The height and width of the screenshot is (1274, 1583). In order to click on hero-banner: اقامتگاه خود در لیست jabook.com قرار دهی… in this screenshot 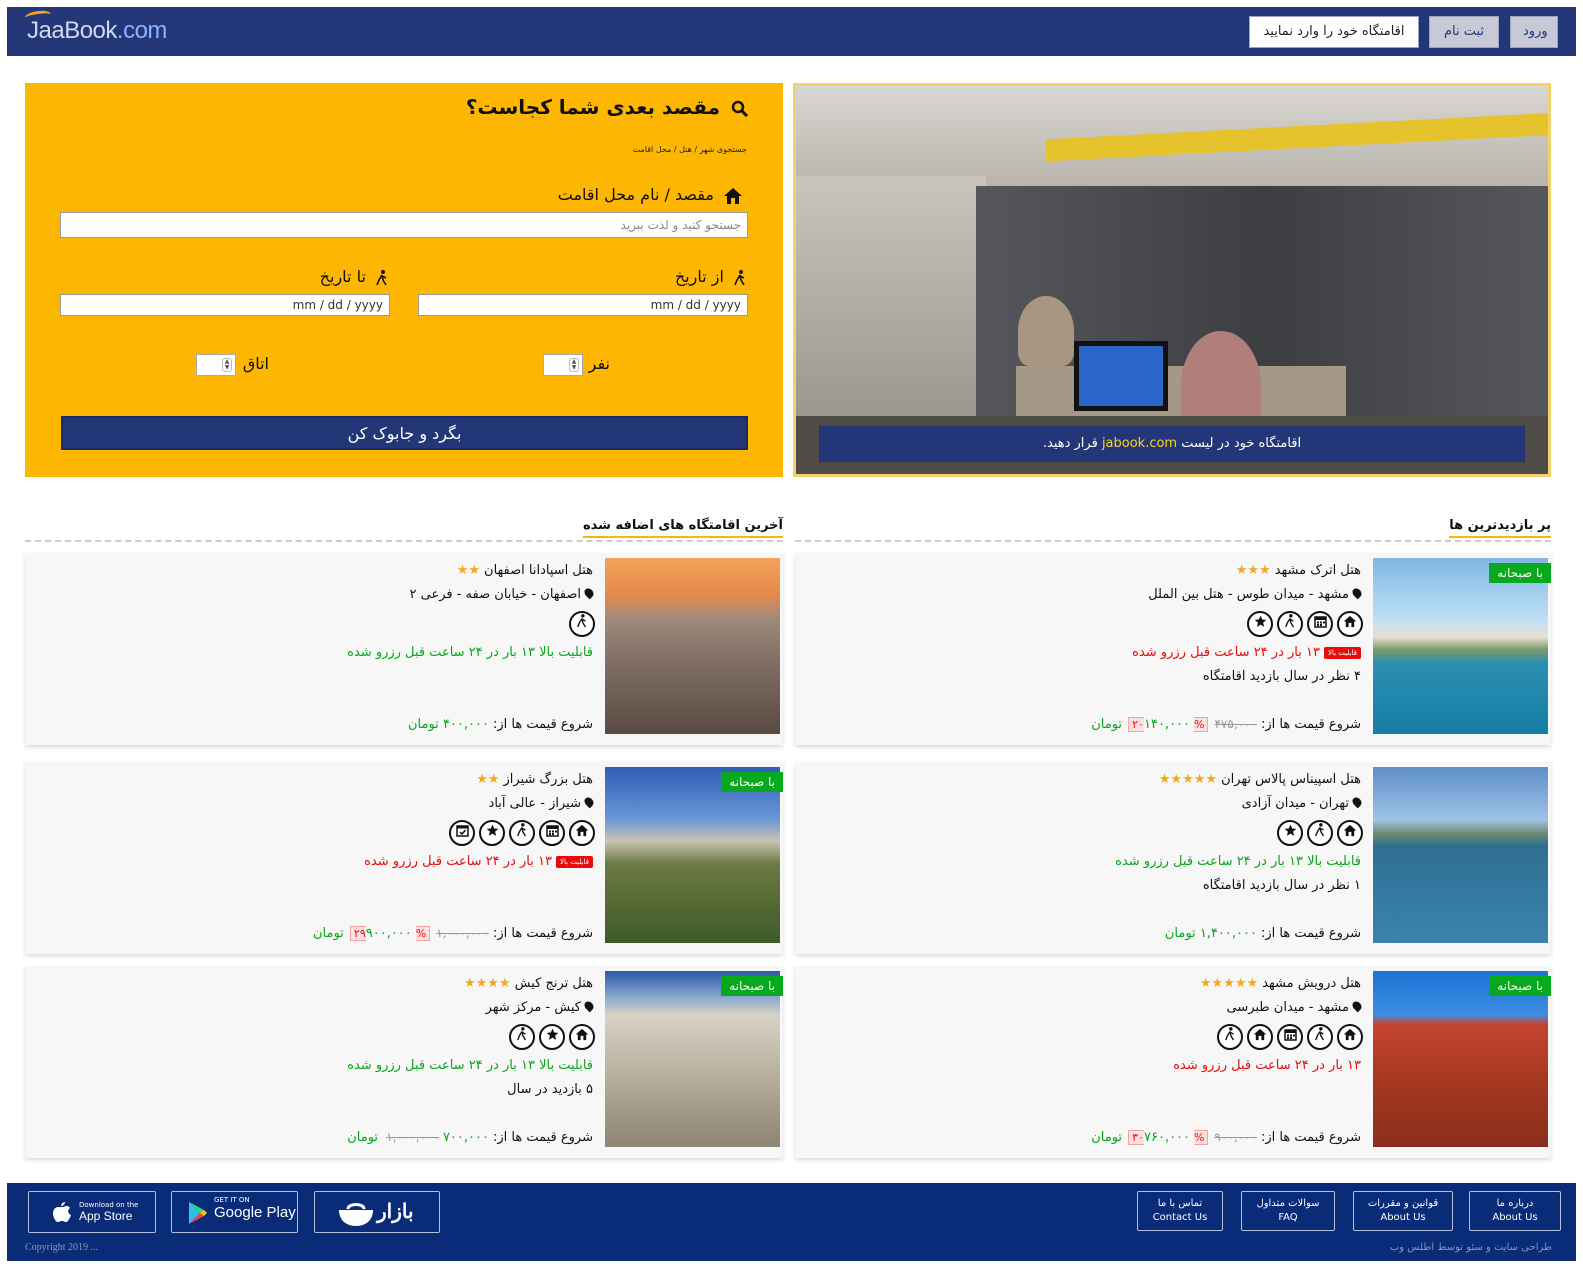, I will do `click(1172, 444)`.